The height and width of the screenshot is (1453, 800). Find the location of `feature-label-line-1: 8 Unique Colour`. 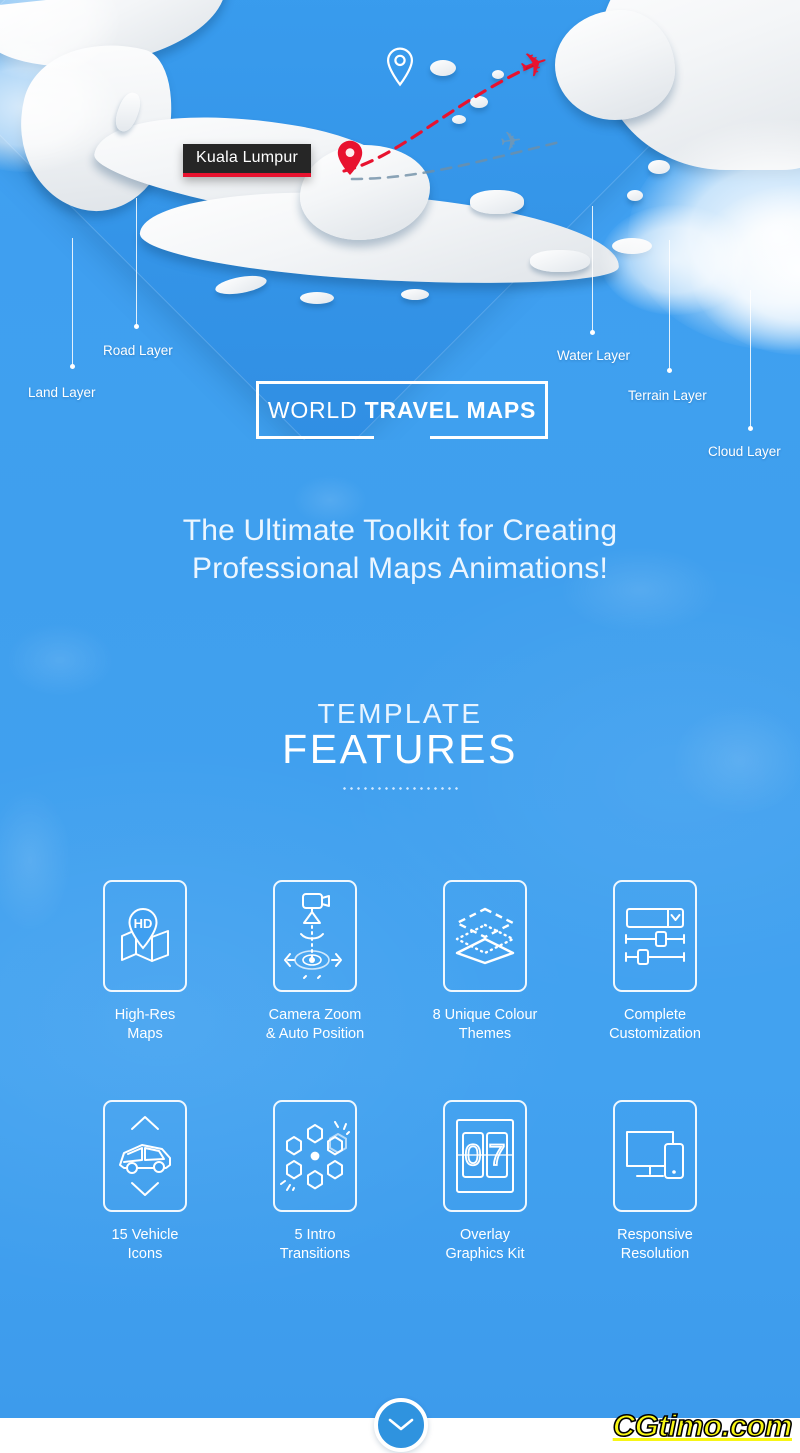

feature-label-line-1: 8 Unique Colour is located at coordinates (485, 1015).